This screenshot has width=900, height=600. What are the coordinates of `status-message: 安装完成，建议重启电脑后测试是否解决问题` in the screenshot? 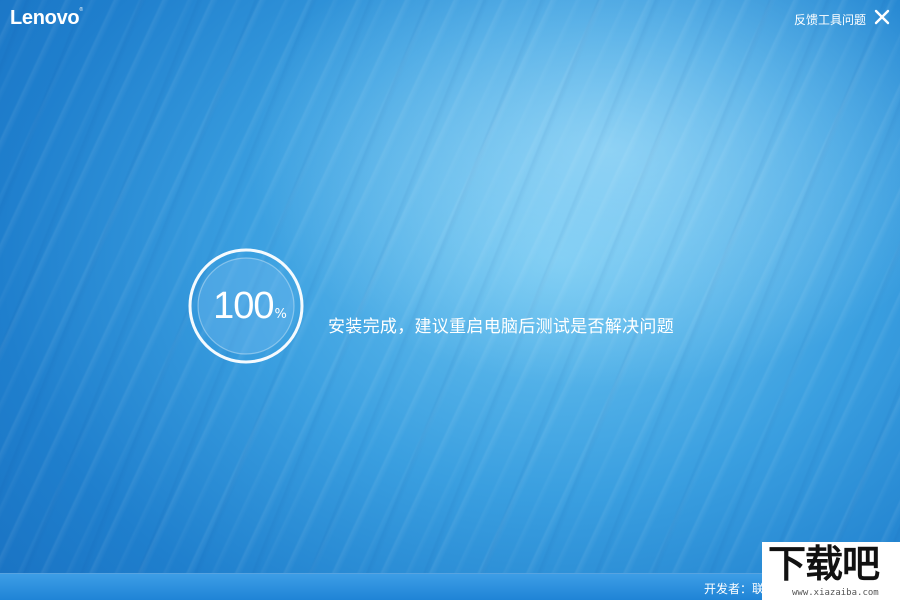 It's located at (501, 327).